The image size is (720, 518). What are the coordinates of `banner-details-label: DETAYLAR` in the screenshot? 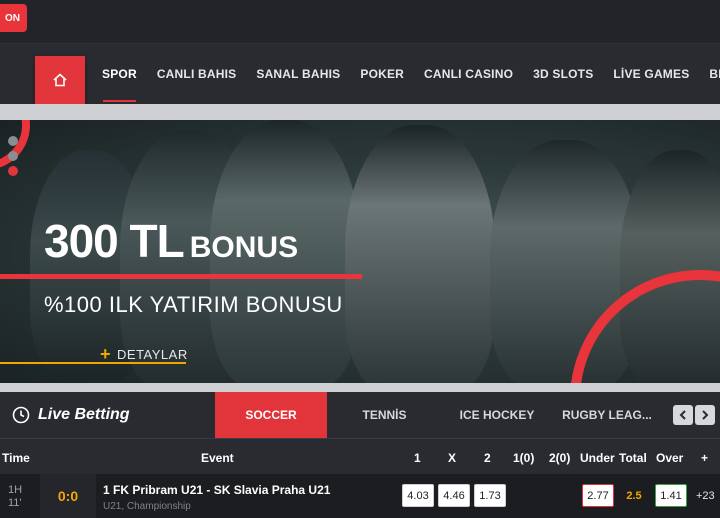 It's located at (152, 354).